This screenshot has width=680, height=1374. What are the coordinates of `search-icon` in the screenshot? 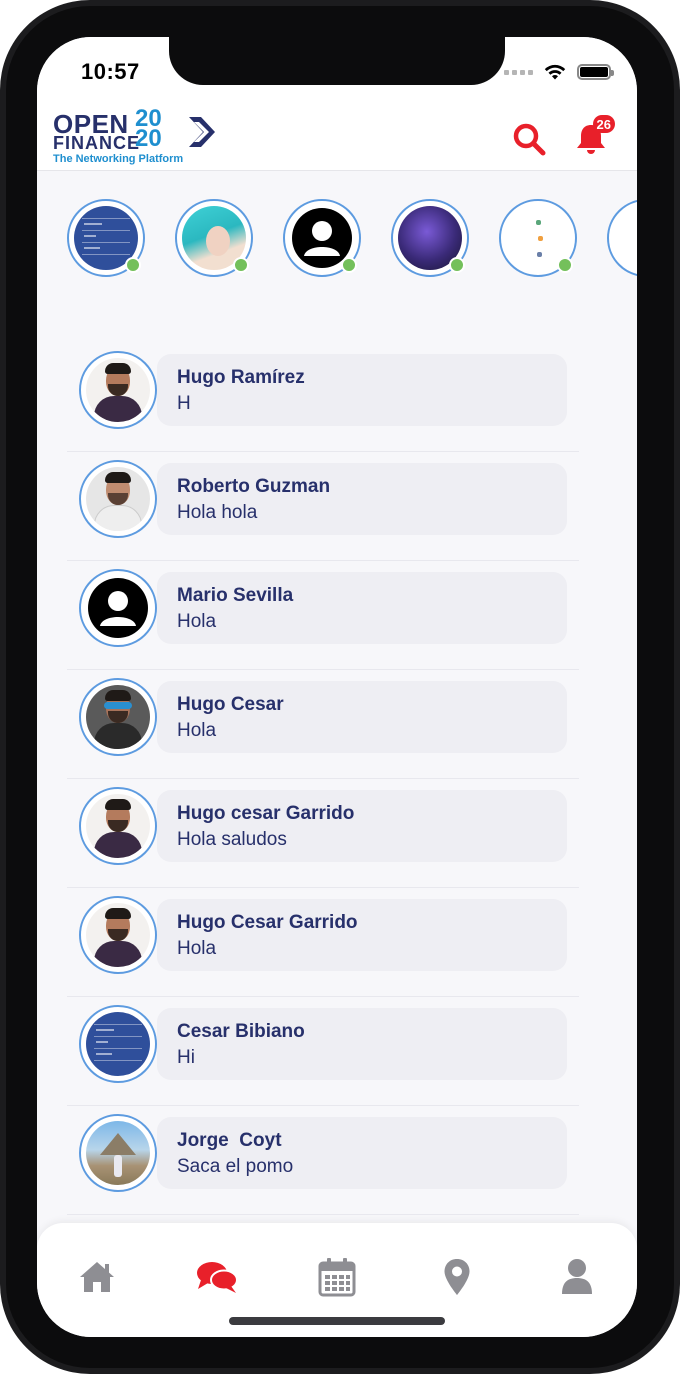 It's located at (529, 139).